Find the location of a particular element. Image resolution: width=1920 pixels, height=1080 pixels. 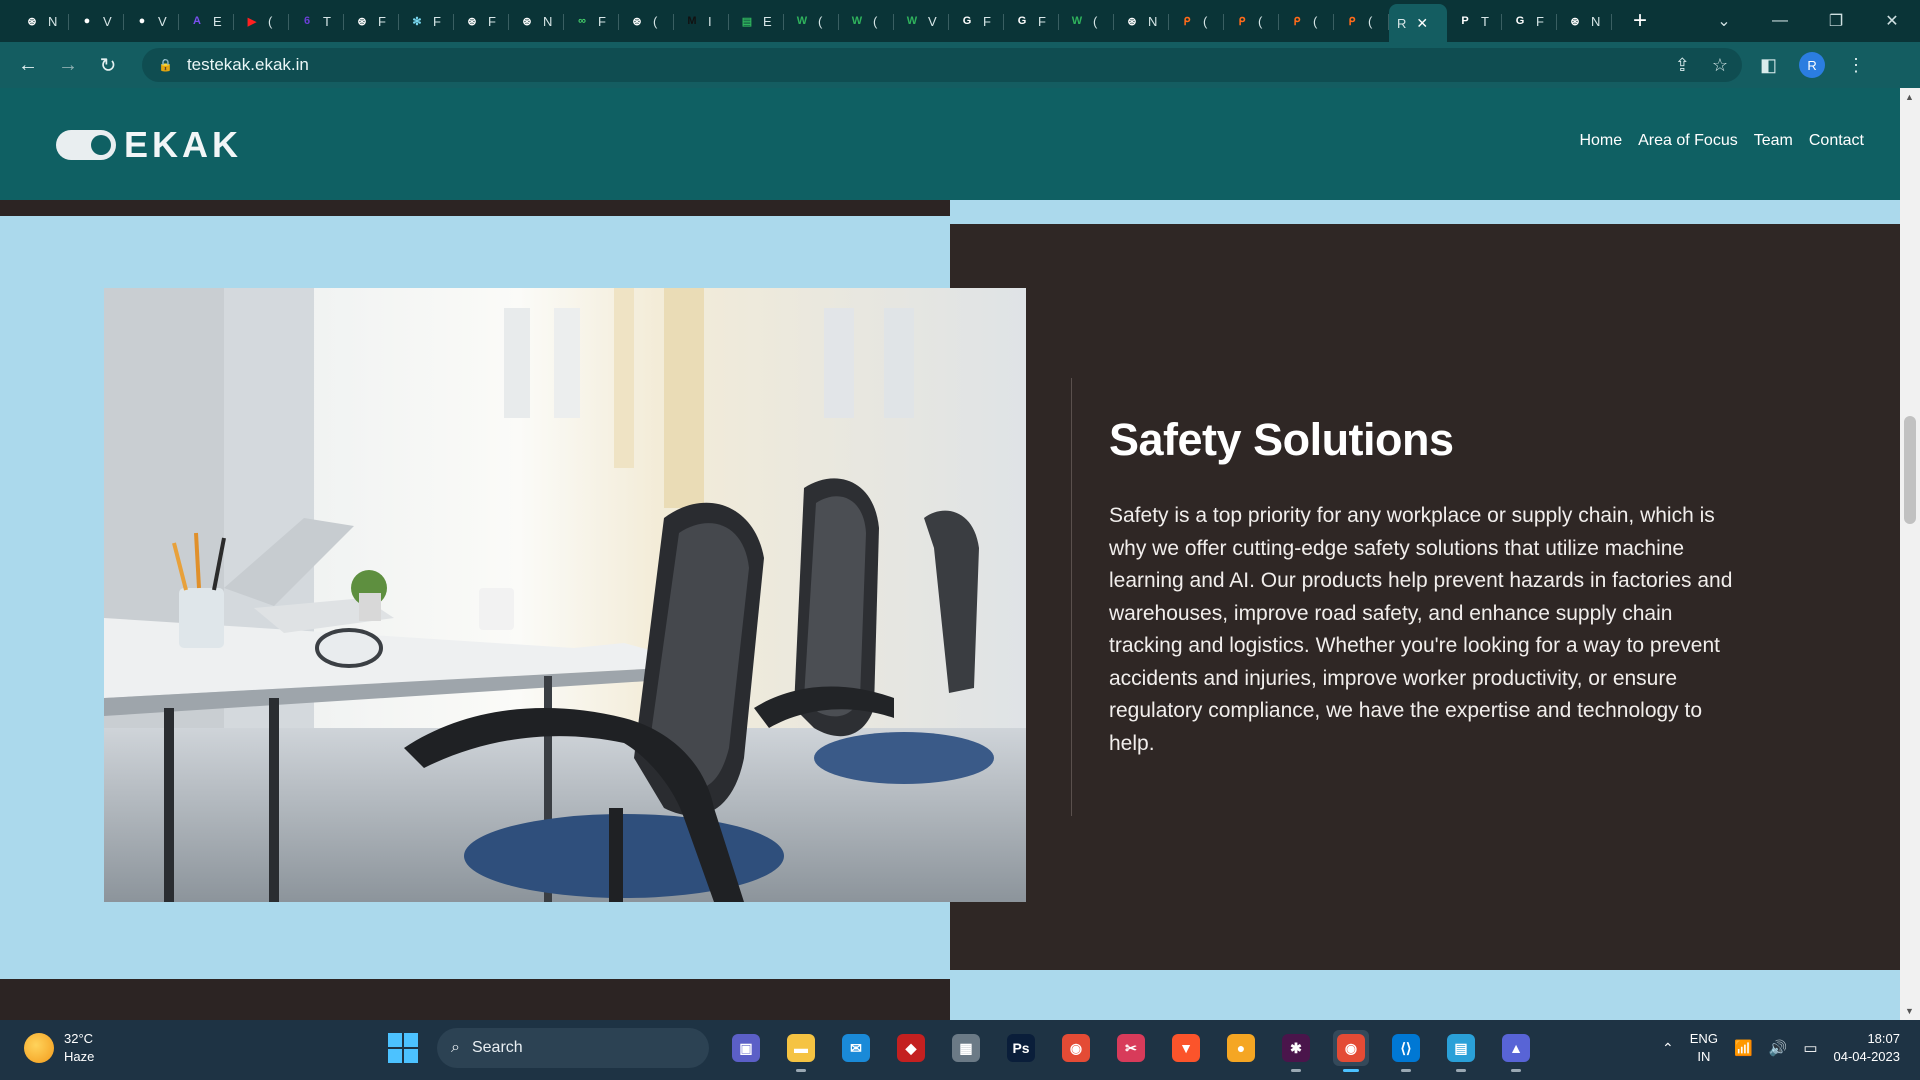

brave-icon: ▼ is located at coordinates (1186, 1048).